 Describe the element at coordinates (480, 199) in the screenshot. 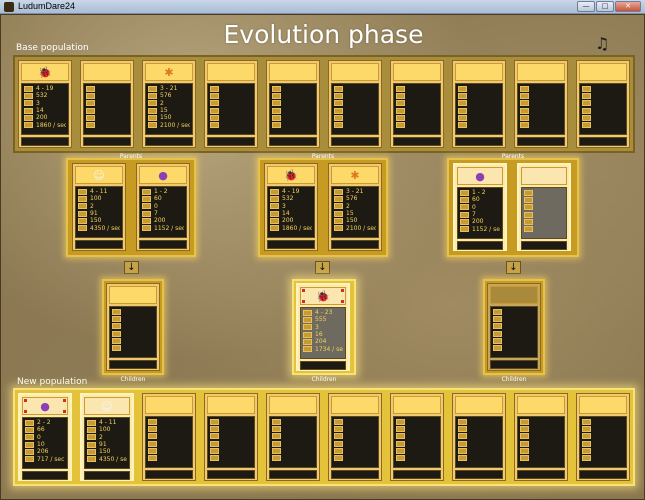

I see `stat-row: 60` at that location.